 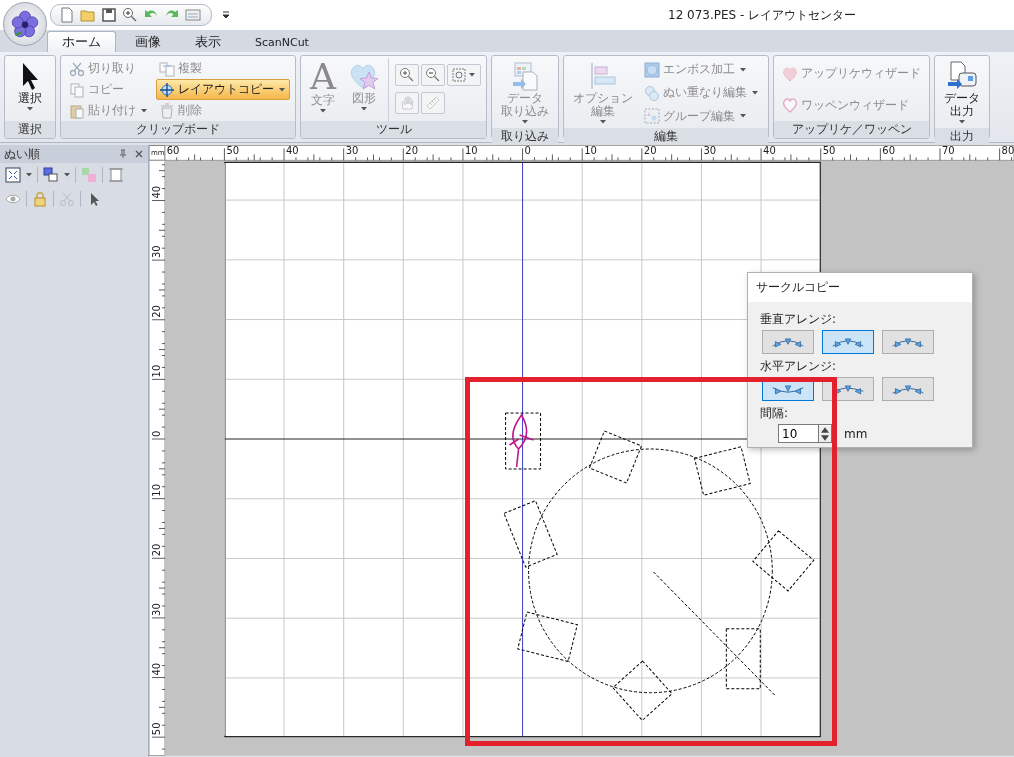 I want to click on frame-icon, so click(x=116, y=175).